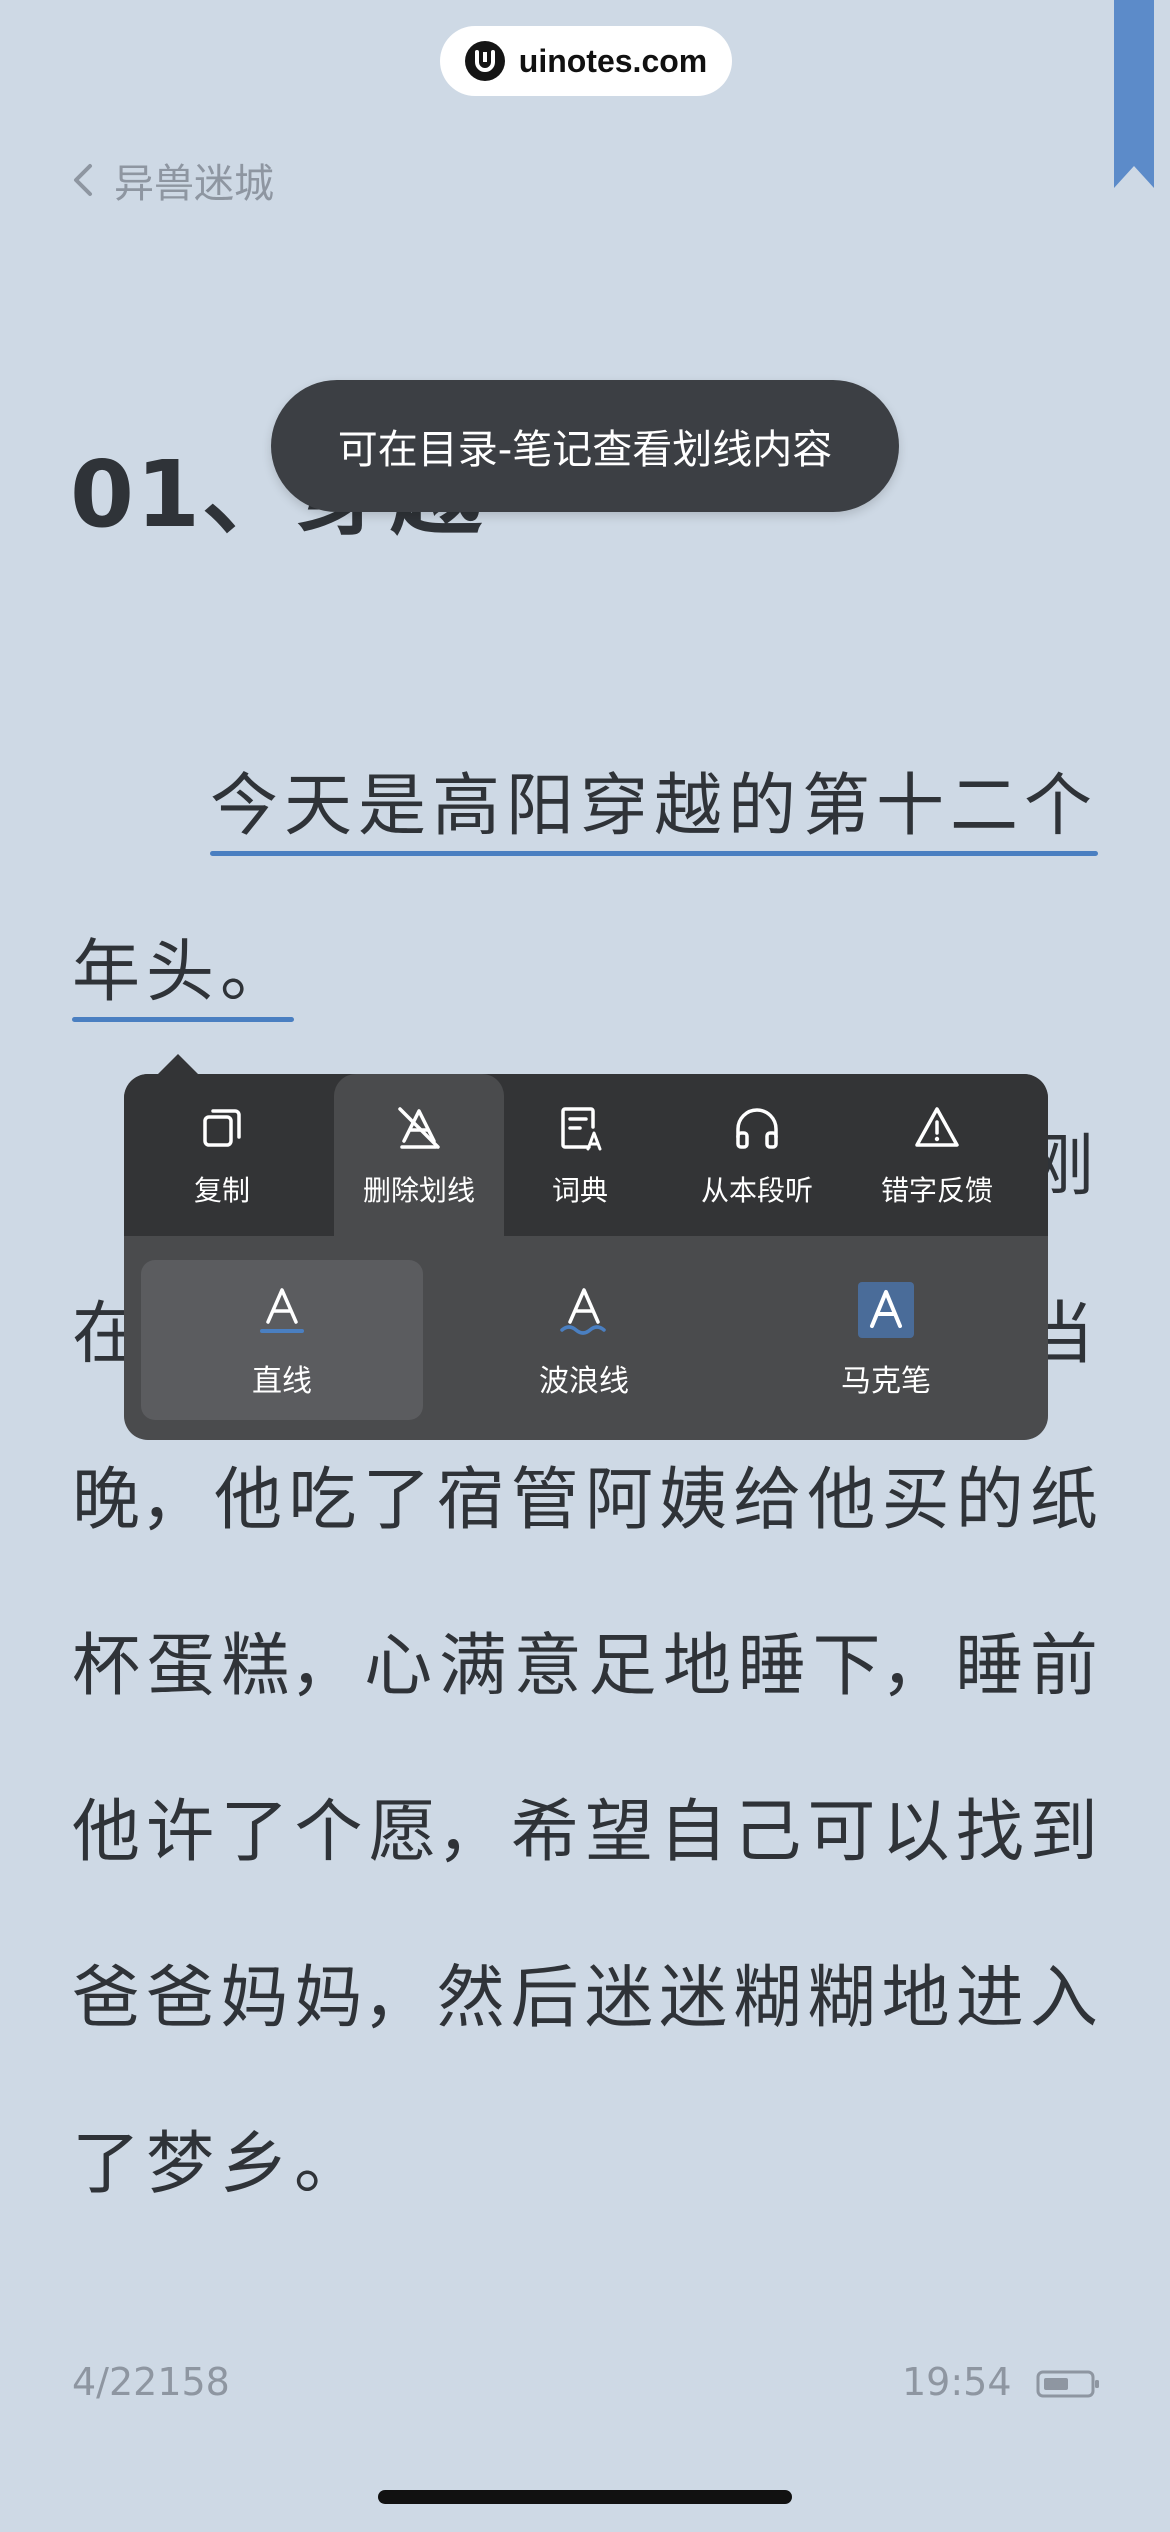 This screenshot has height=2532, width=1170. Describe the element at coordinates (151, 2382) in the screenshot. I see `page-number: 4/22158` at that location.